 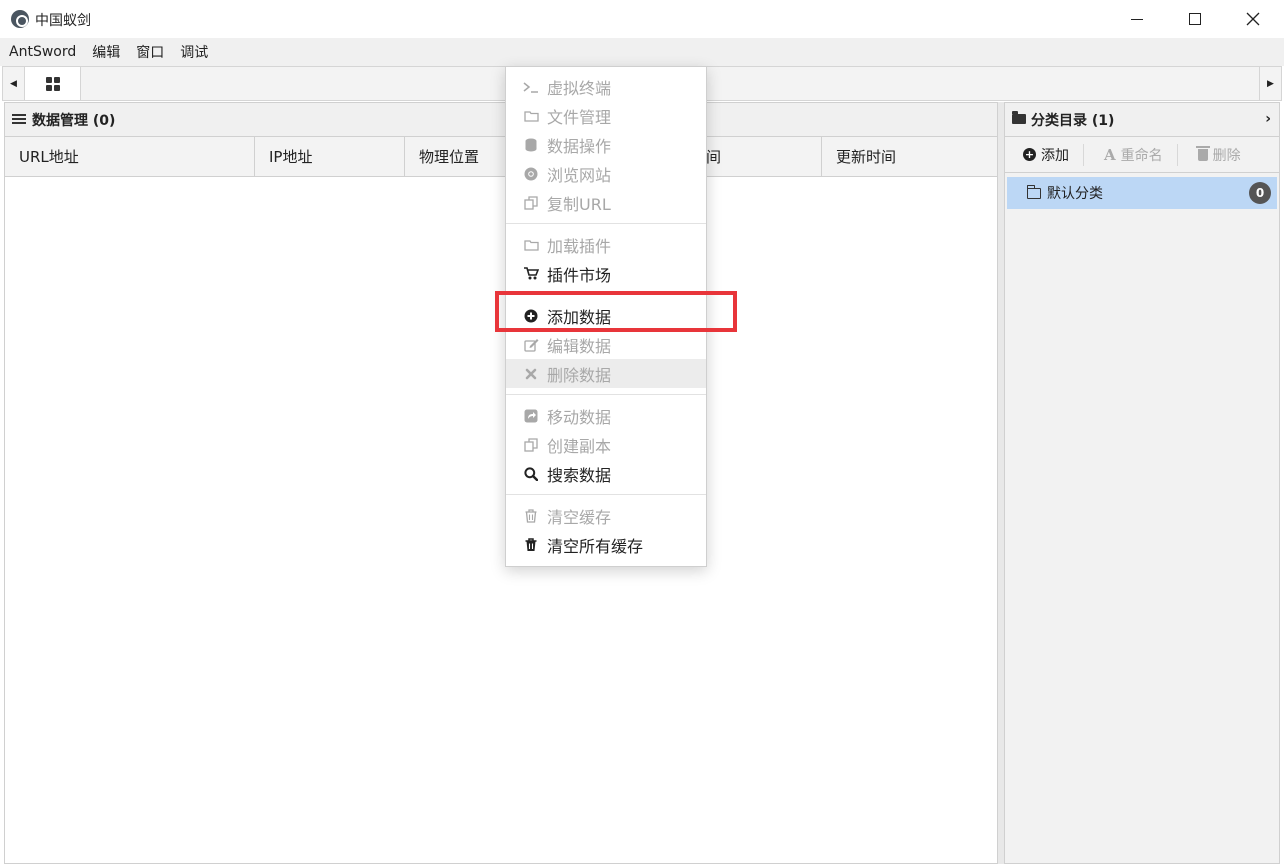 I want to click on highlight-annotation, so click(x=616, y=311).